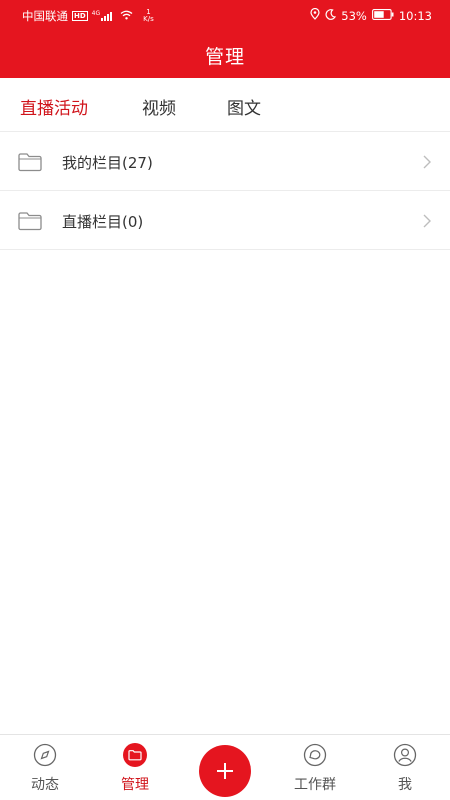 Image resolution: width=450 pixels, height=800 pixels. Describe the element at coordinates (107, 163) in the screenshot. I see `list-item-label: 我的栏目(27)` at that location.